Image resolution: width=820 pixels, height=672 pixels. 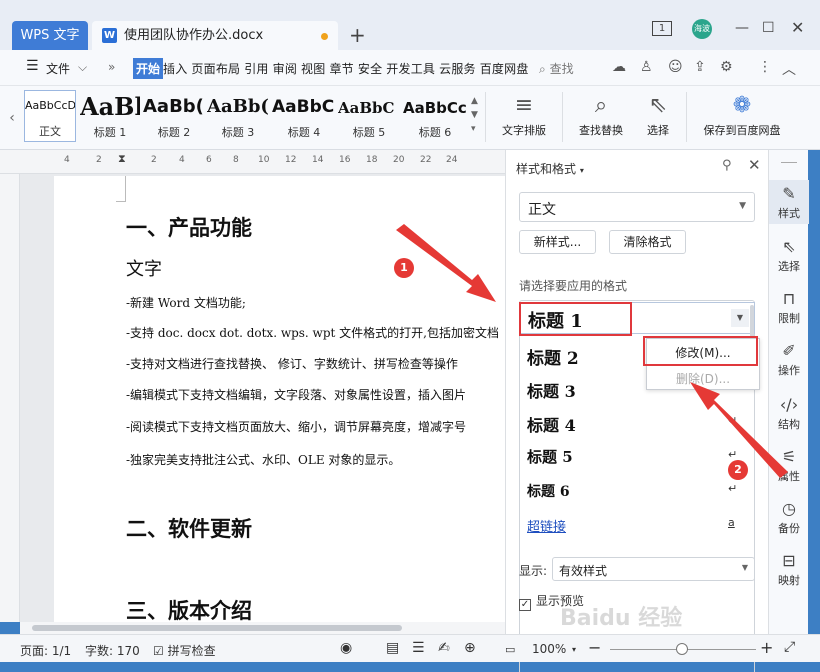 I want to click on save-baidu-tool: ❁ 保存到百度网盘, so click(x=742, y=118).